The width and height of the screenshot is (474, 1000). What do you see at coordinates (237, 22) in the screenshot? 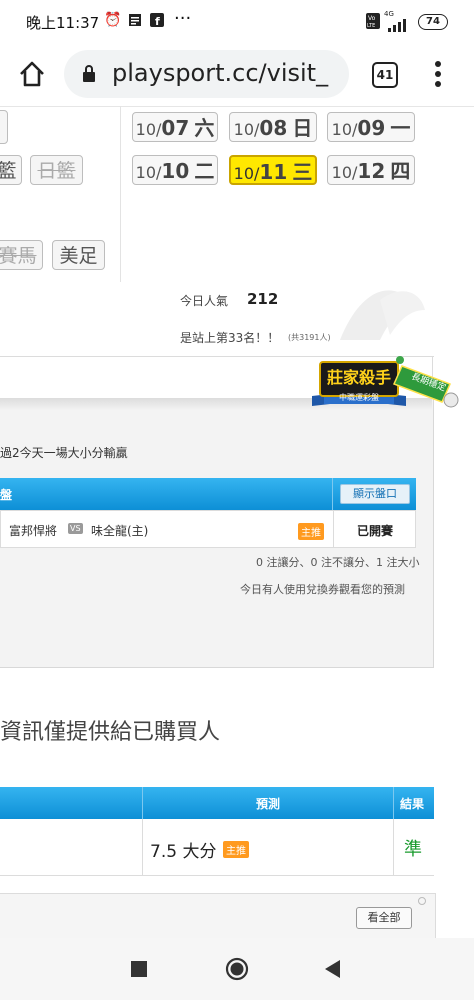
I see `status-bar: 晚上11:37 ⏰ f ··· Vo LTE 4G 74` at bounding box center [237, 22].